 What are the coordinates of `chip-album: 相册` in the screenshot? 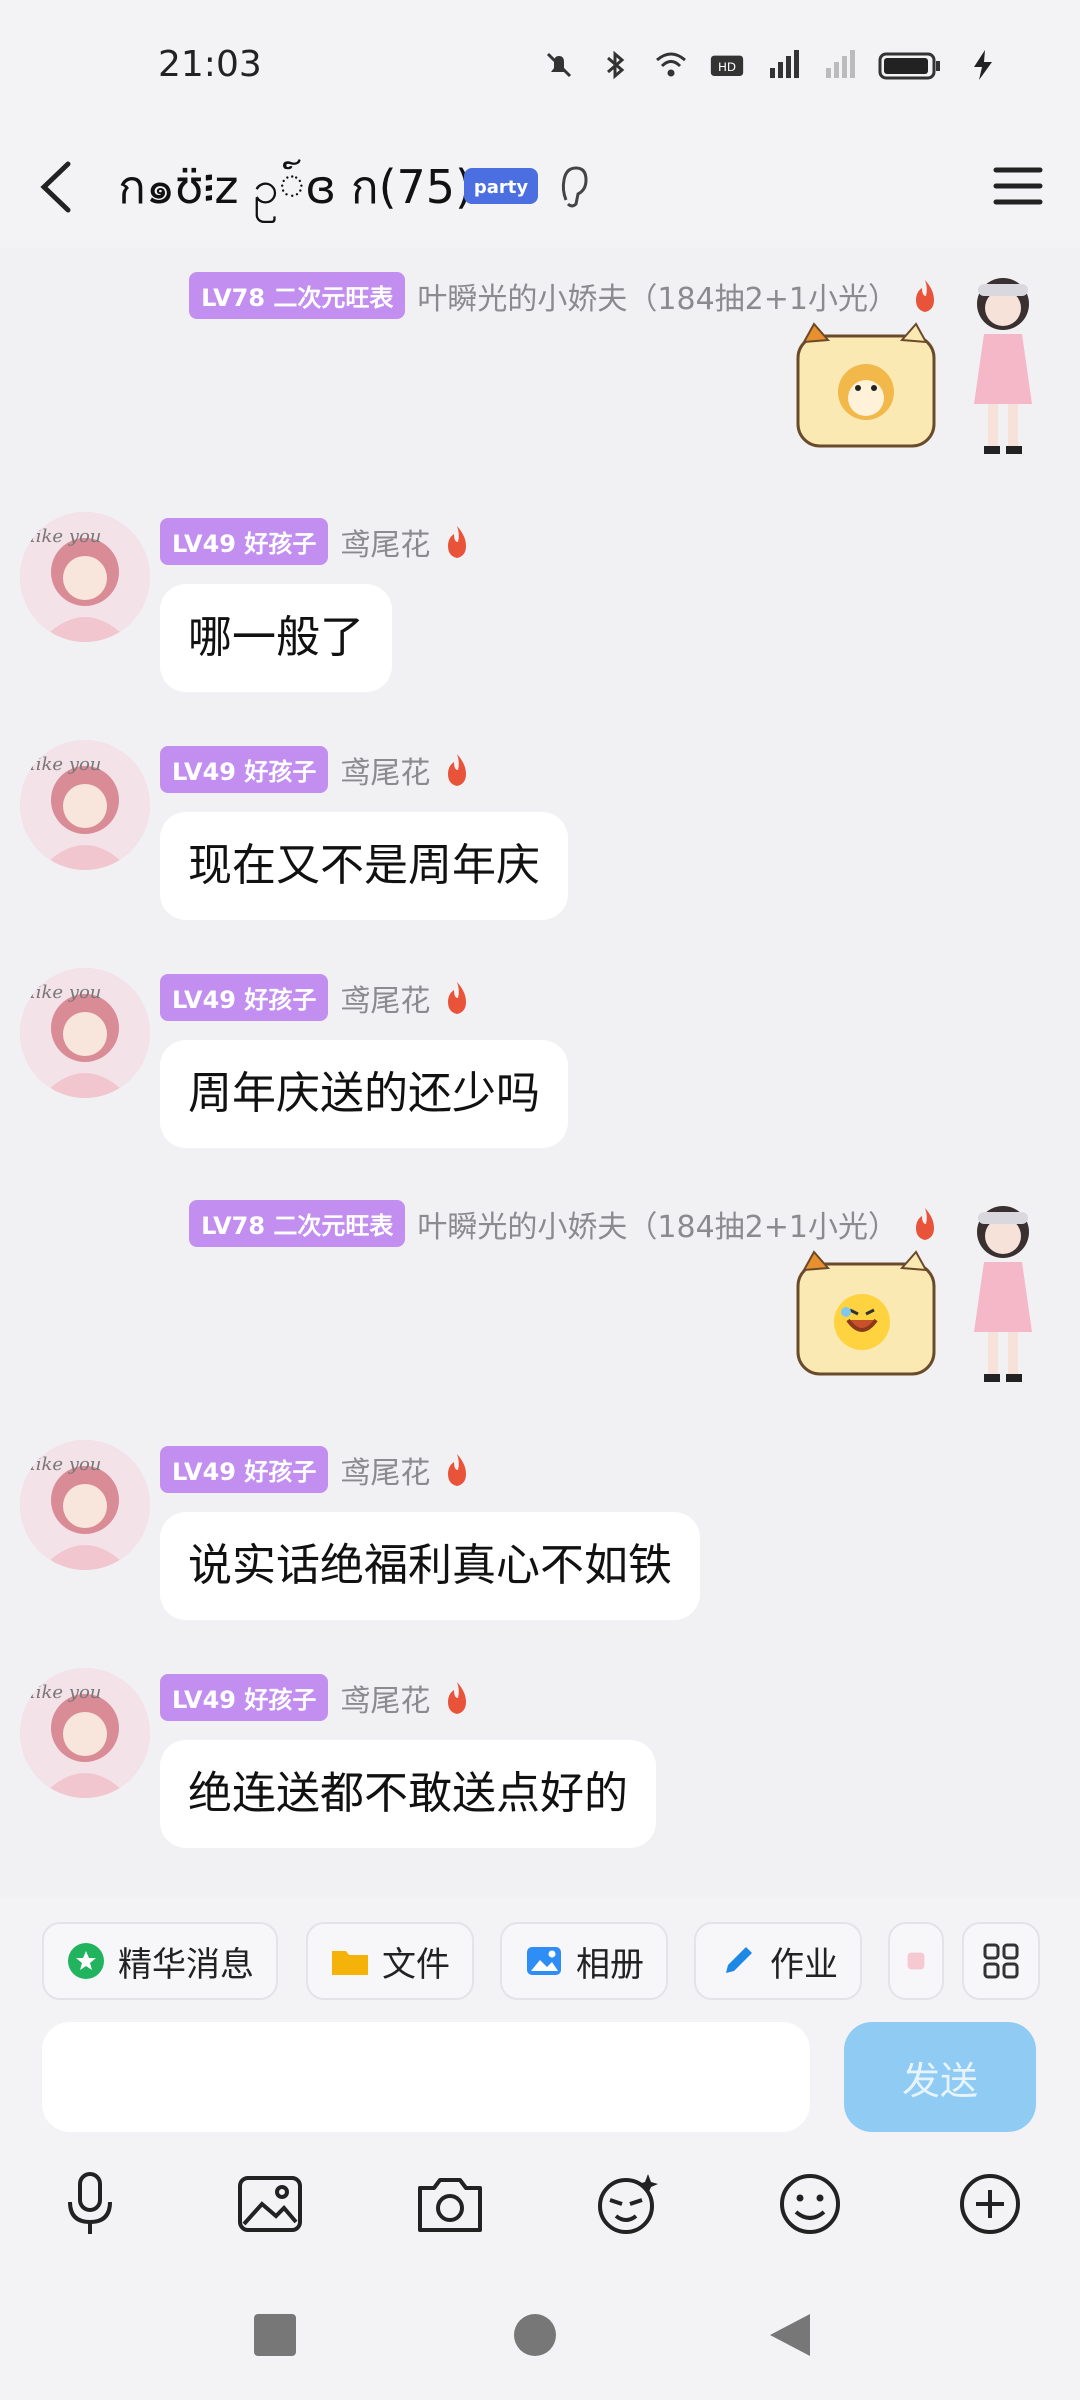 It's located at (584, 1961).